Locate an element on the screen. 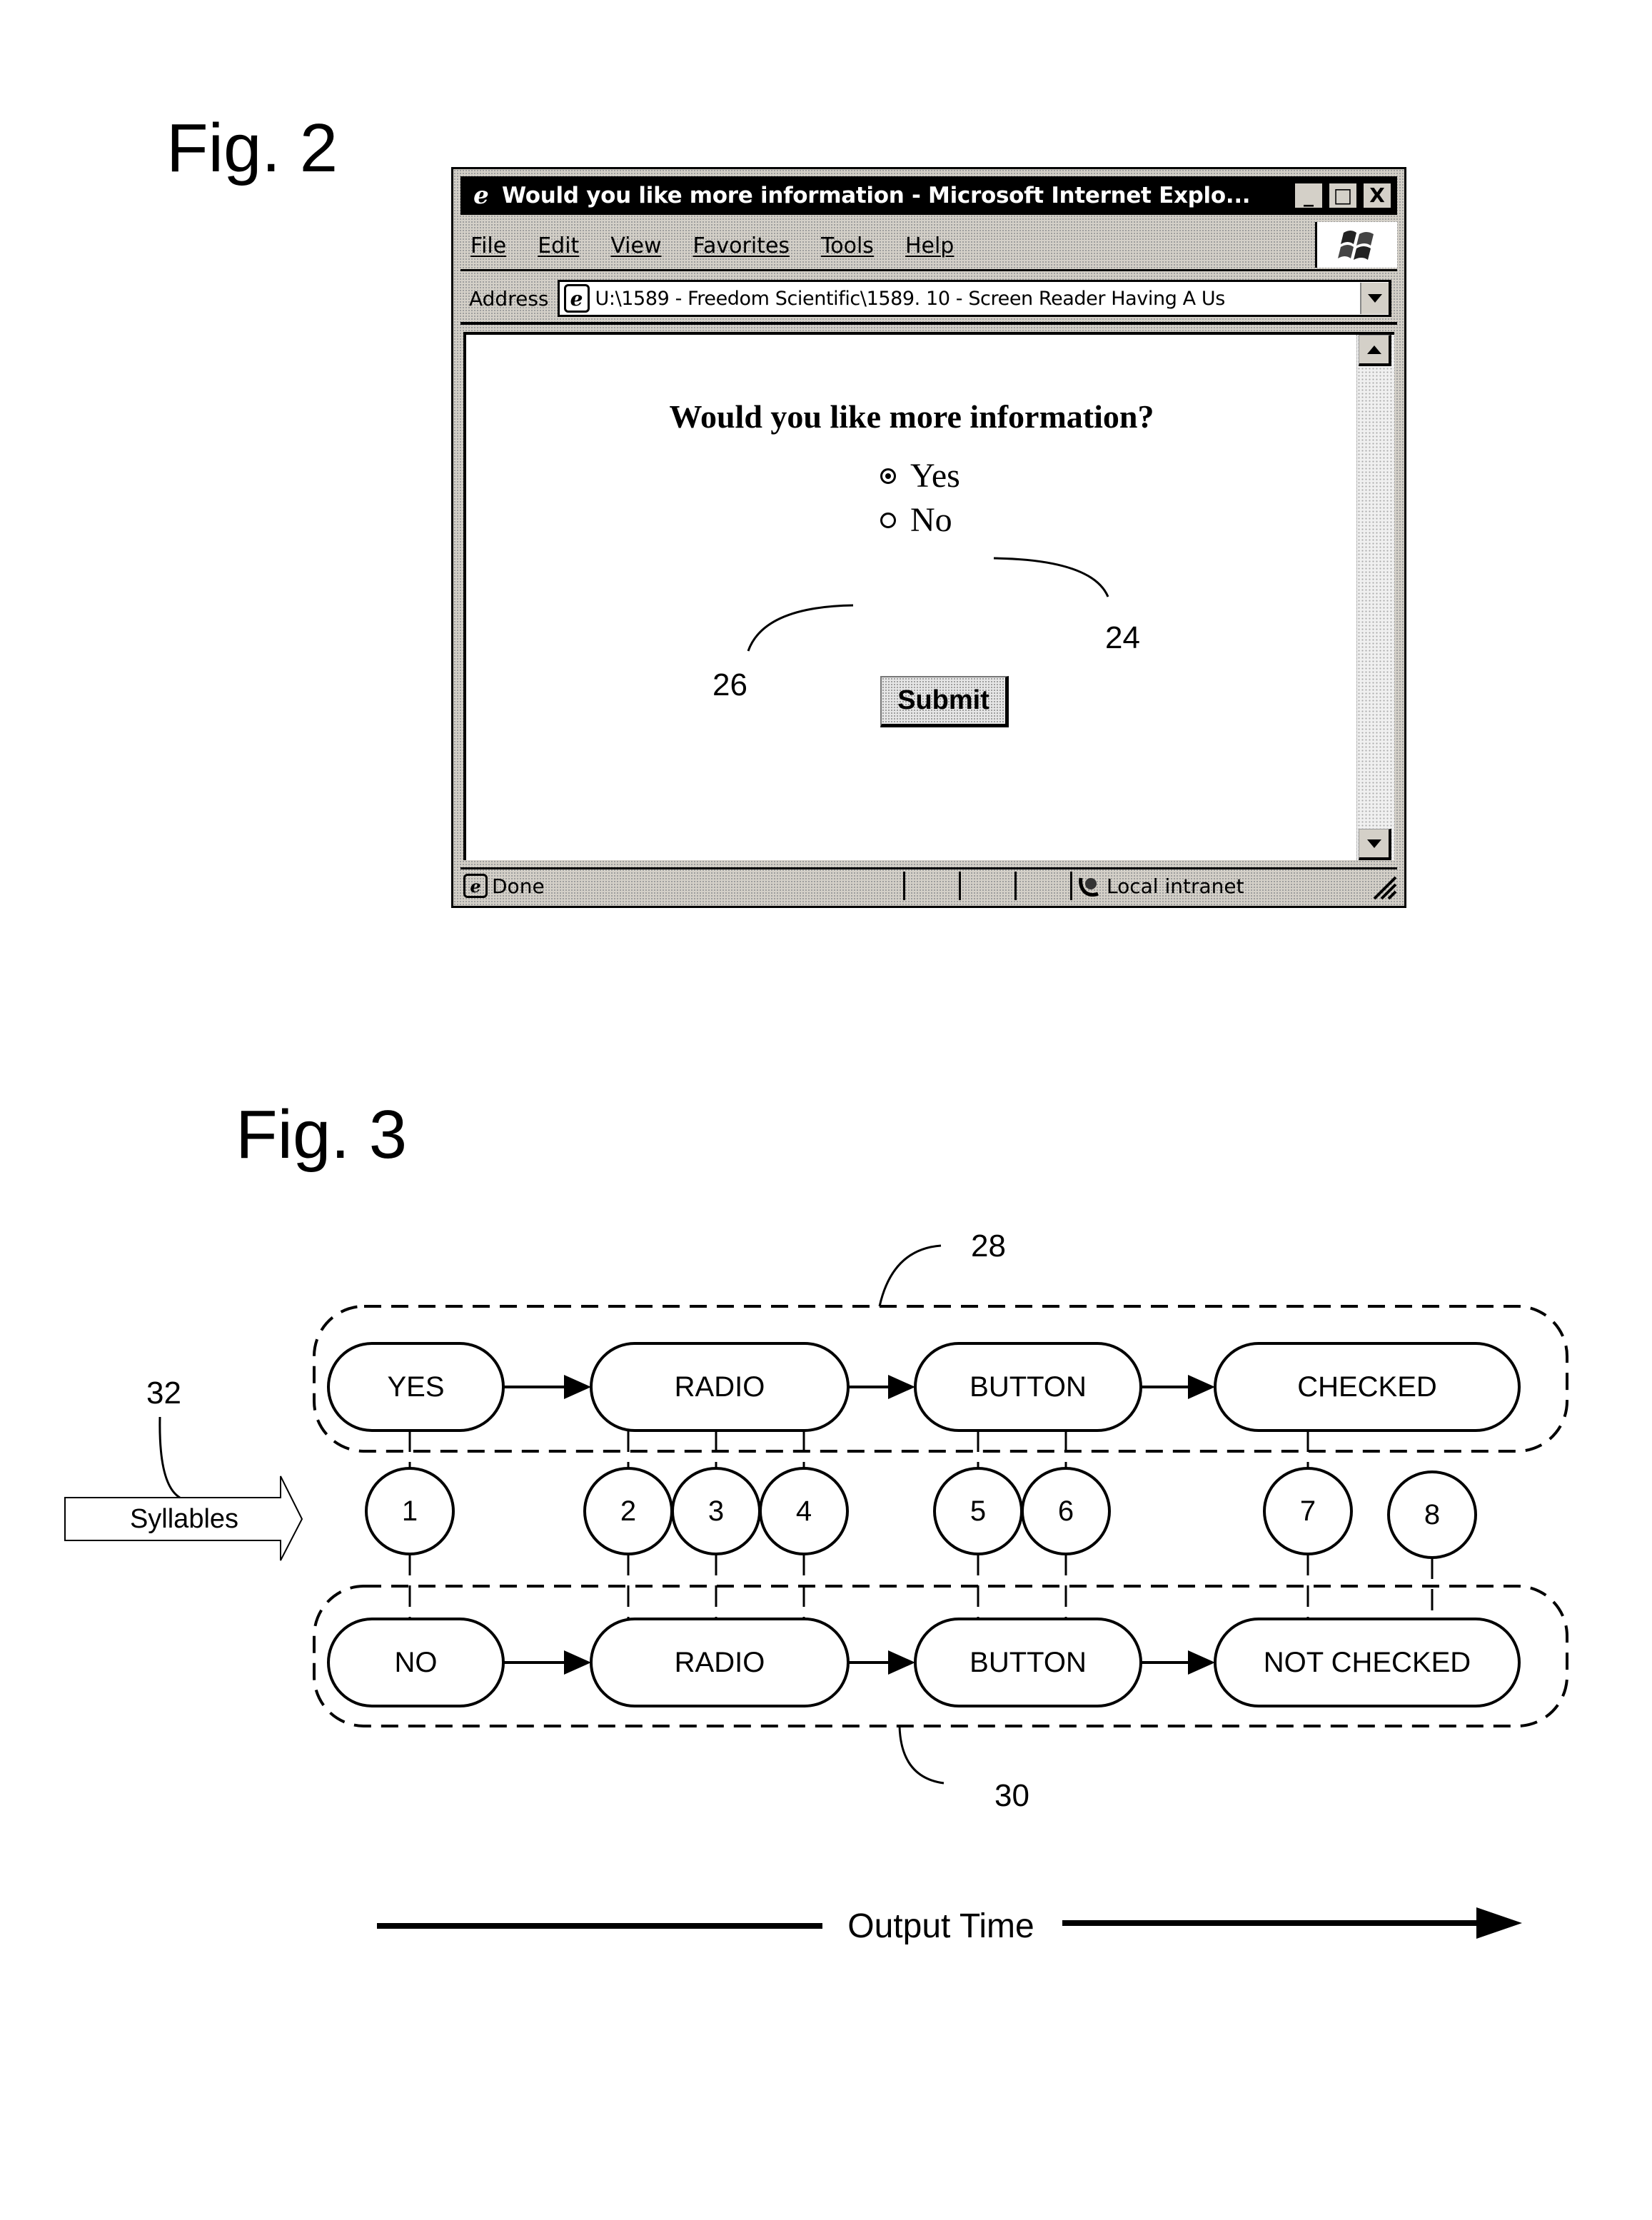  ref-30: 30 is located at coordinates (1012, 1795).